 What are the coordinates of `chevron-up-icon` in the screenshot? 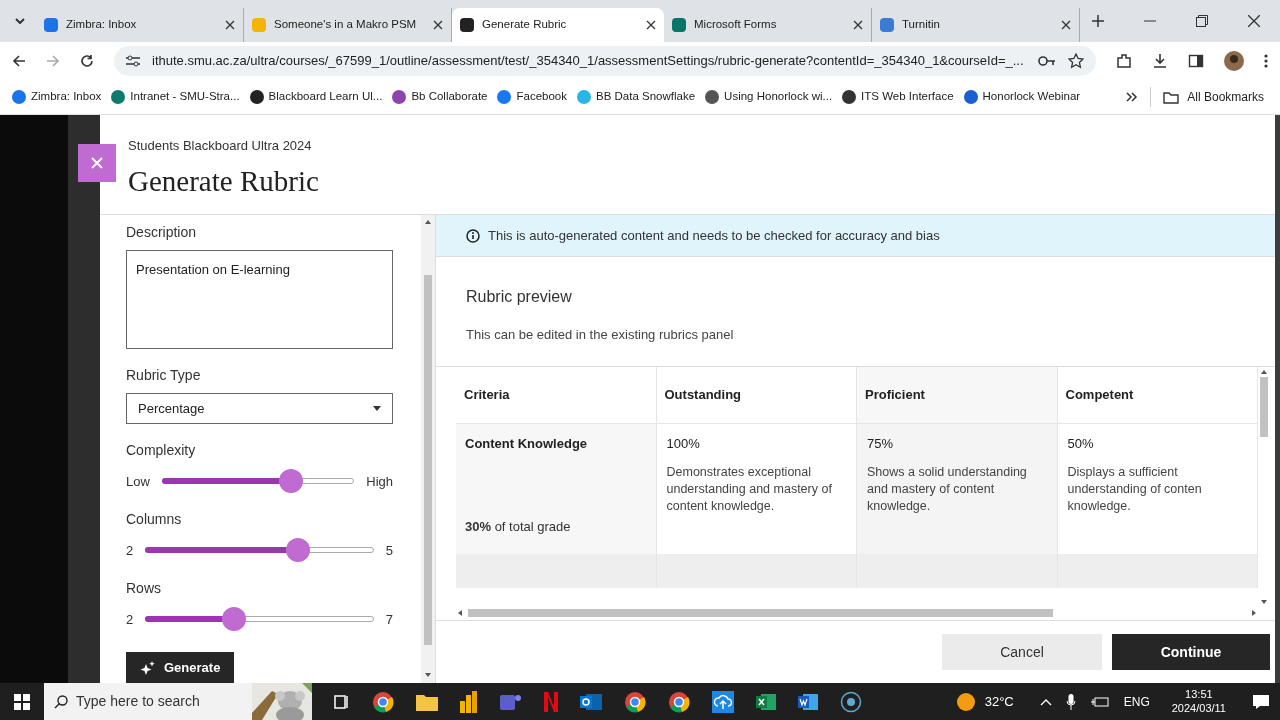 It's located at (1045, 701).